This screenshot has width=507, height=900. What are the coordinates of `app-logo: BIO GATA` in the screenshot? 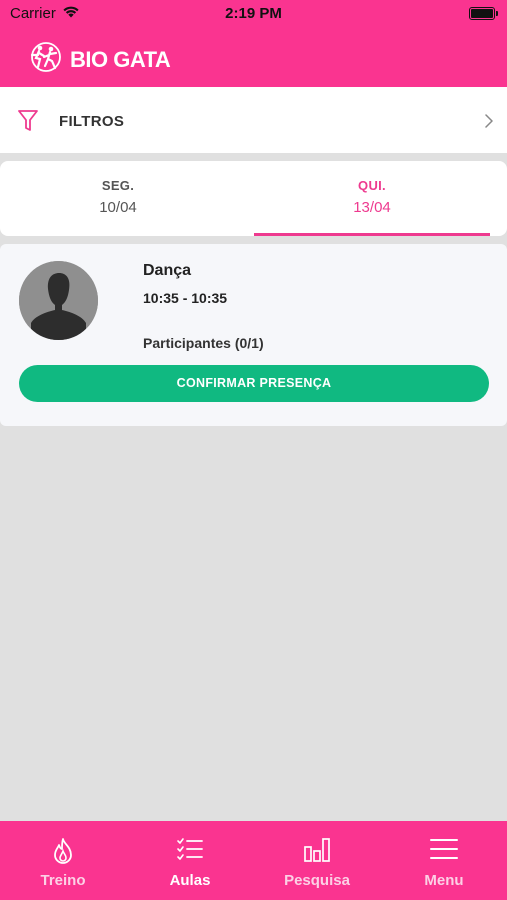 It's located at (98, 59).